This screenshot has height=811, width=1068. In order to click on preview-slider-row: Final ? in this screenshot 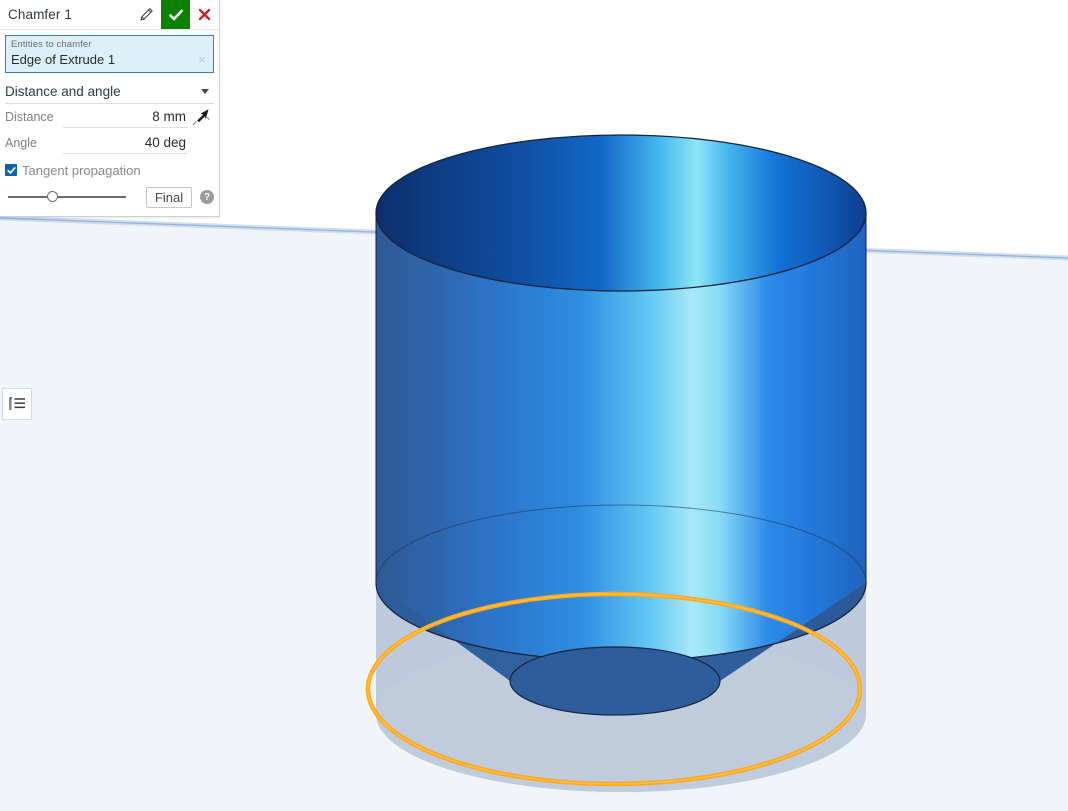, I will do `click(109, 197)`.